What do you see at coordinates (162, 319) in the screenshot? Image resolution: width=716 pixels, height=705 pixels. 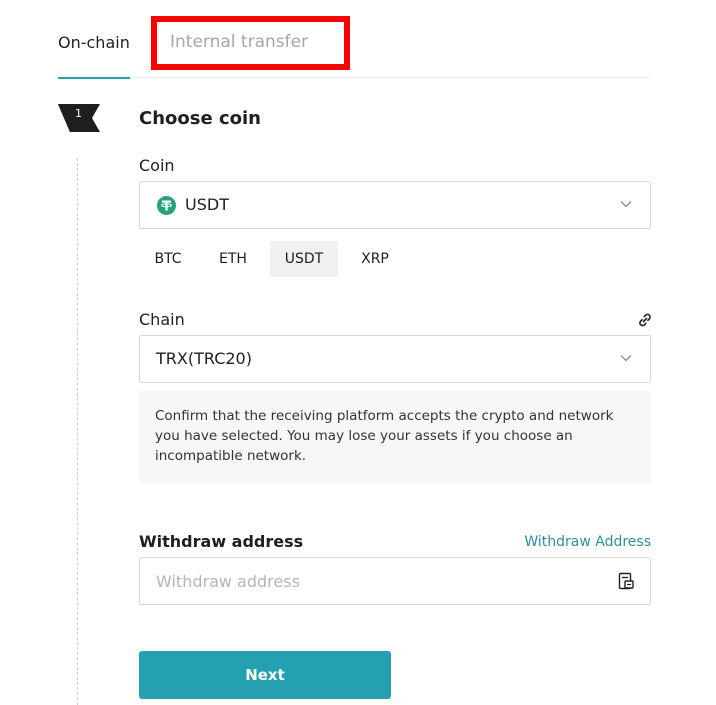 I see `chain-label: Chain` at bounding box center [162, 319].